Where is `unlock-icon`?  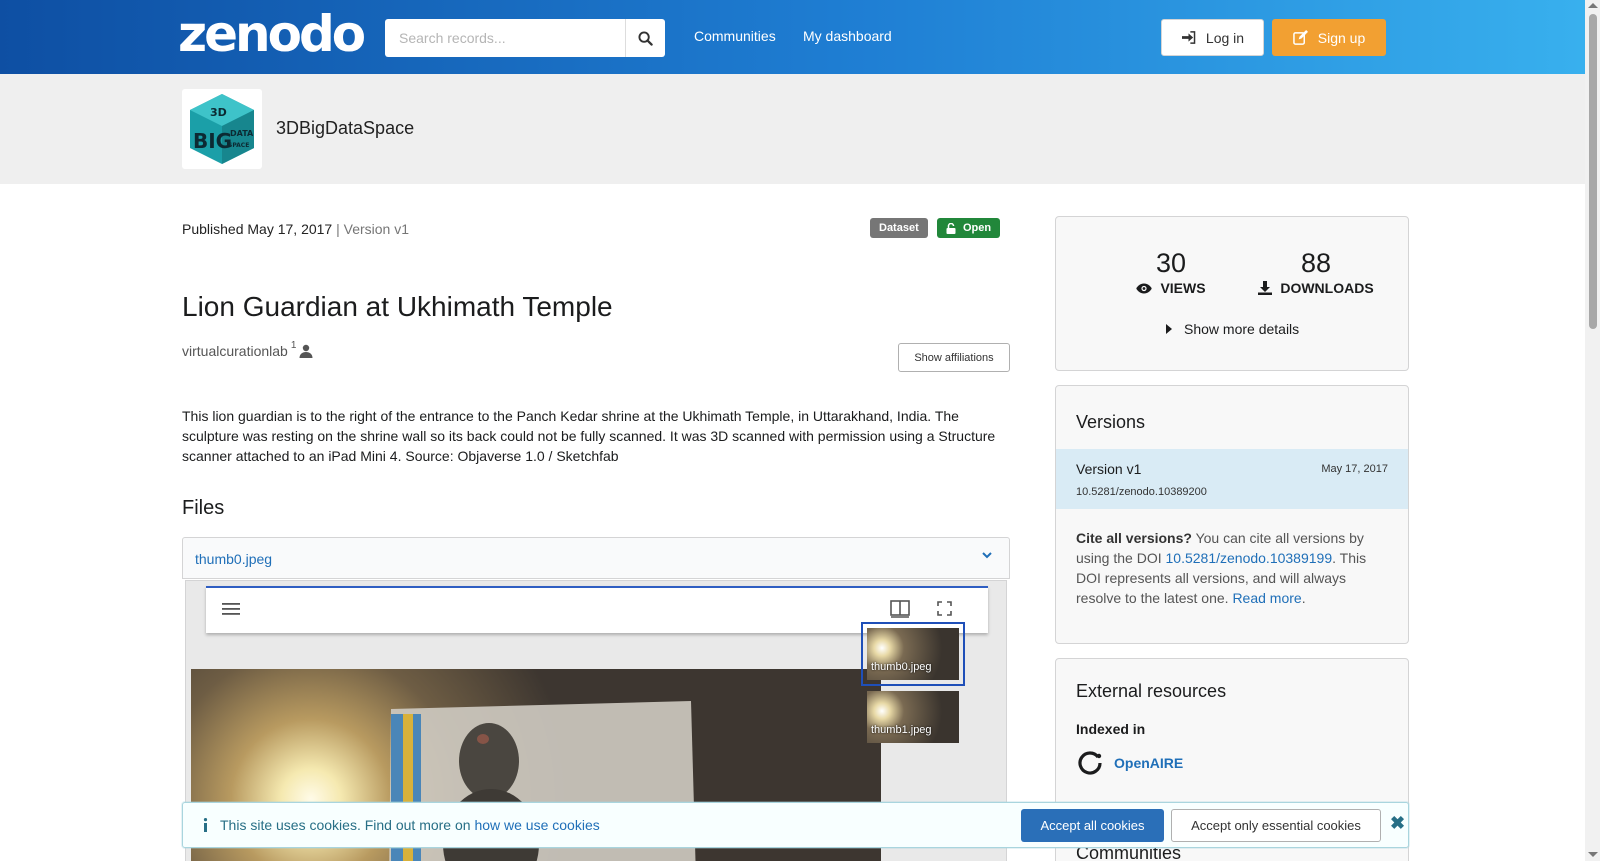 unlock-icon is located at coordinates (951, 228).